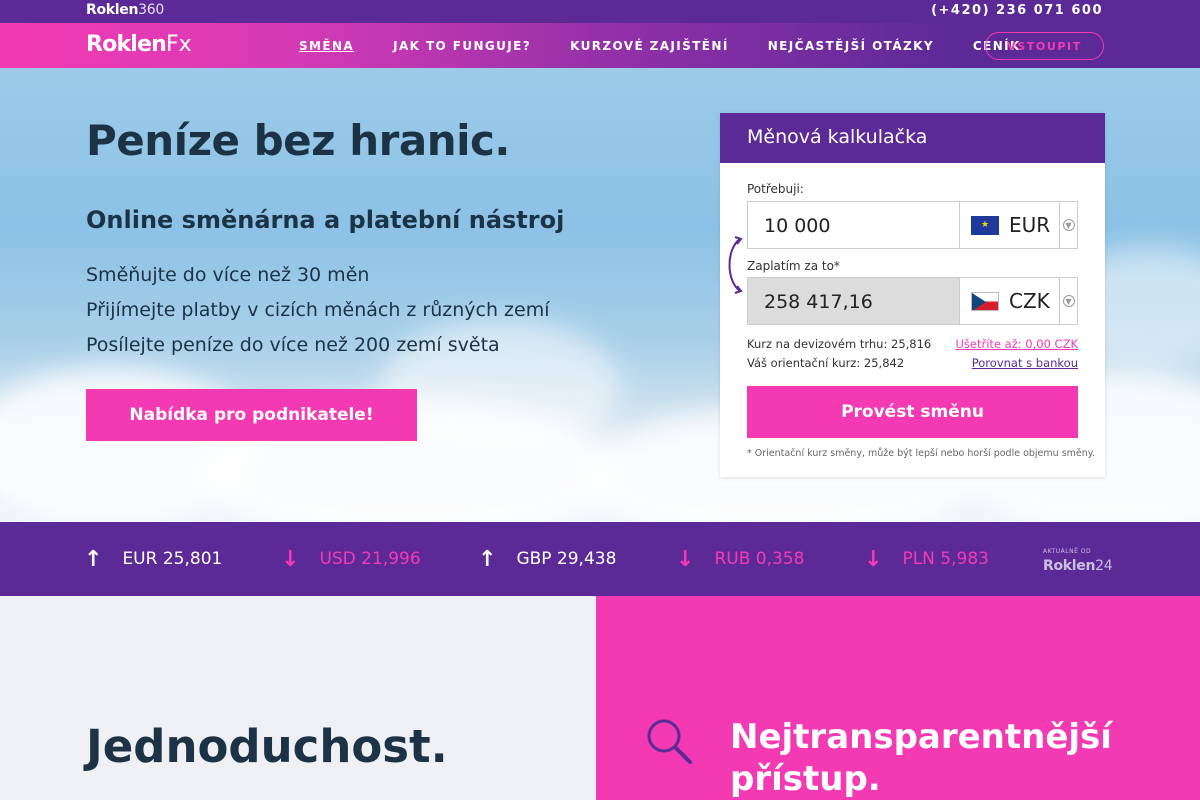 This screenshot has width=1200, height=800. Describe the element at coordinates (1030, 225) in the screenshot. I see `need-currency-code: EUR` at that location.